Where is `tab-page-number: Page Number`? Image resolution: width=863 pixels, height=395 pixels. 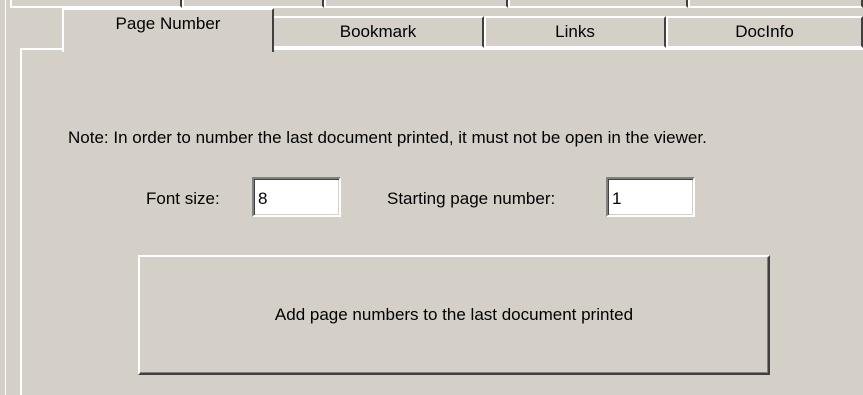
tab-page-number: Page Number is located at coordinates (168, 30).